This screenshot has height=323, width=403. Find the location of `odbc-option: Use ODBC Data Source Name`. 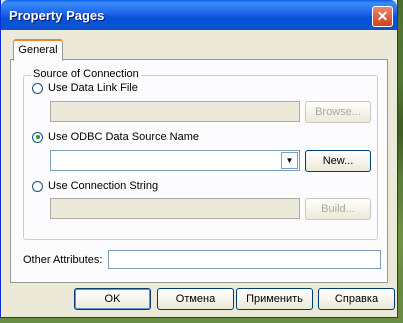

odbc-option: Use ODBC Data Source Name is located at coordinates (115, 137).